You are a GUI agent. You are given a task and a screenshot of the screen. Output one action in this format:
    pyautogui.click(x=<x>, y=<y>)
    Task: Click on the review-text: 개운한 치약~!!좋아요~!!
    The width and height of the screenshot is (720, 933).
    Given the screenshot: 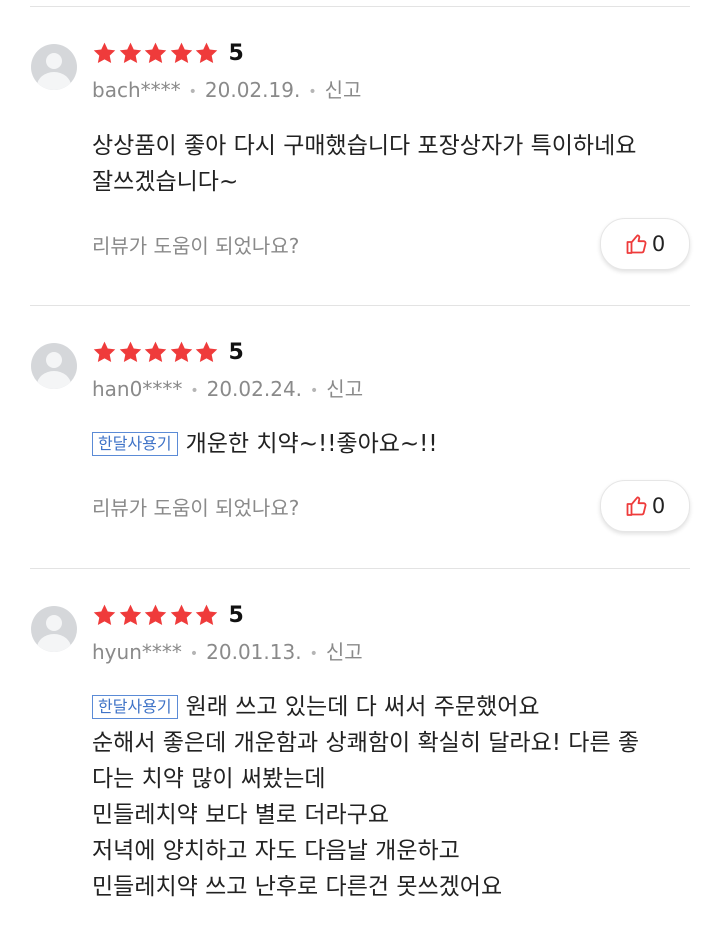 What is the action you would take?
    pyautogui.click(x=311, y=444)
    